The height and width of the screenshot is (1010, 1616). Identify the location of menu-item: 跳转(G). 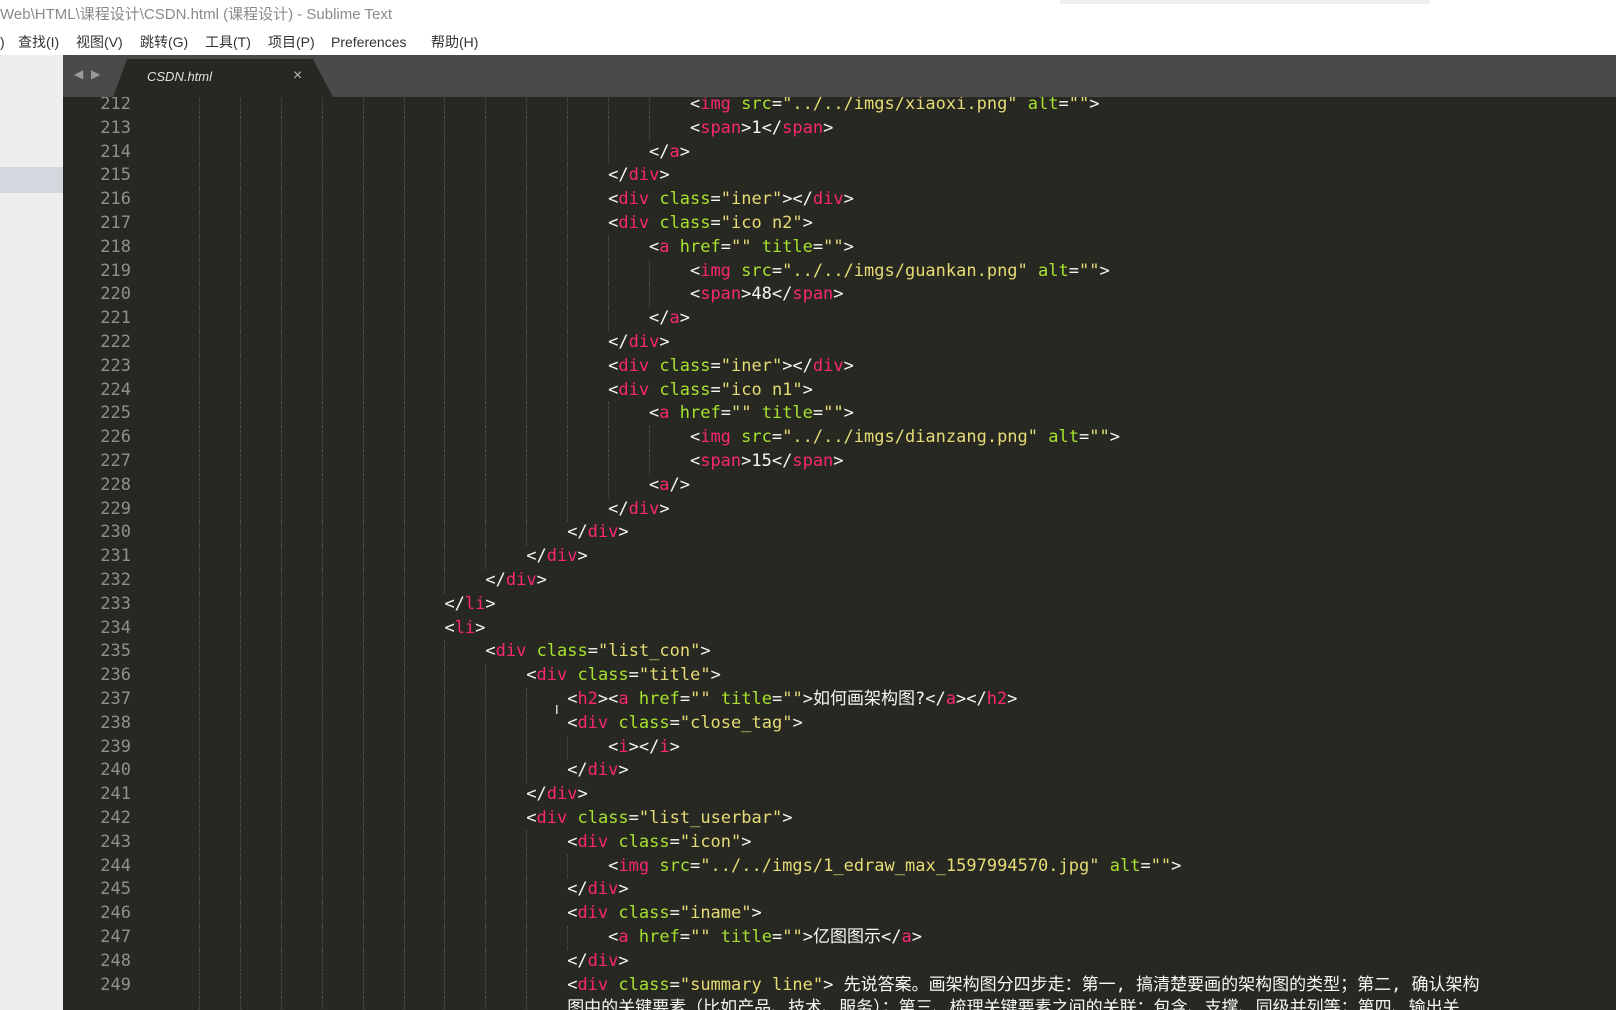
(164, 42).